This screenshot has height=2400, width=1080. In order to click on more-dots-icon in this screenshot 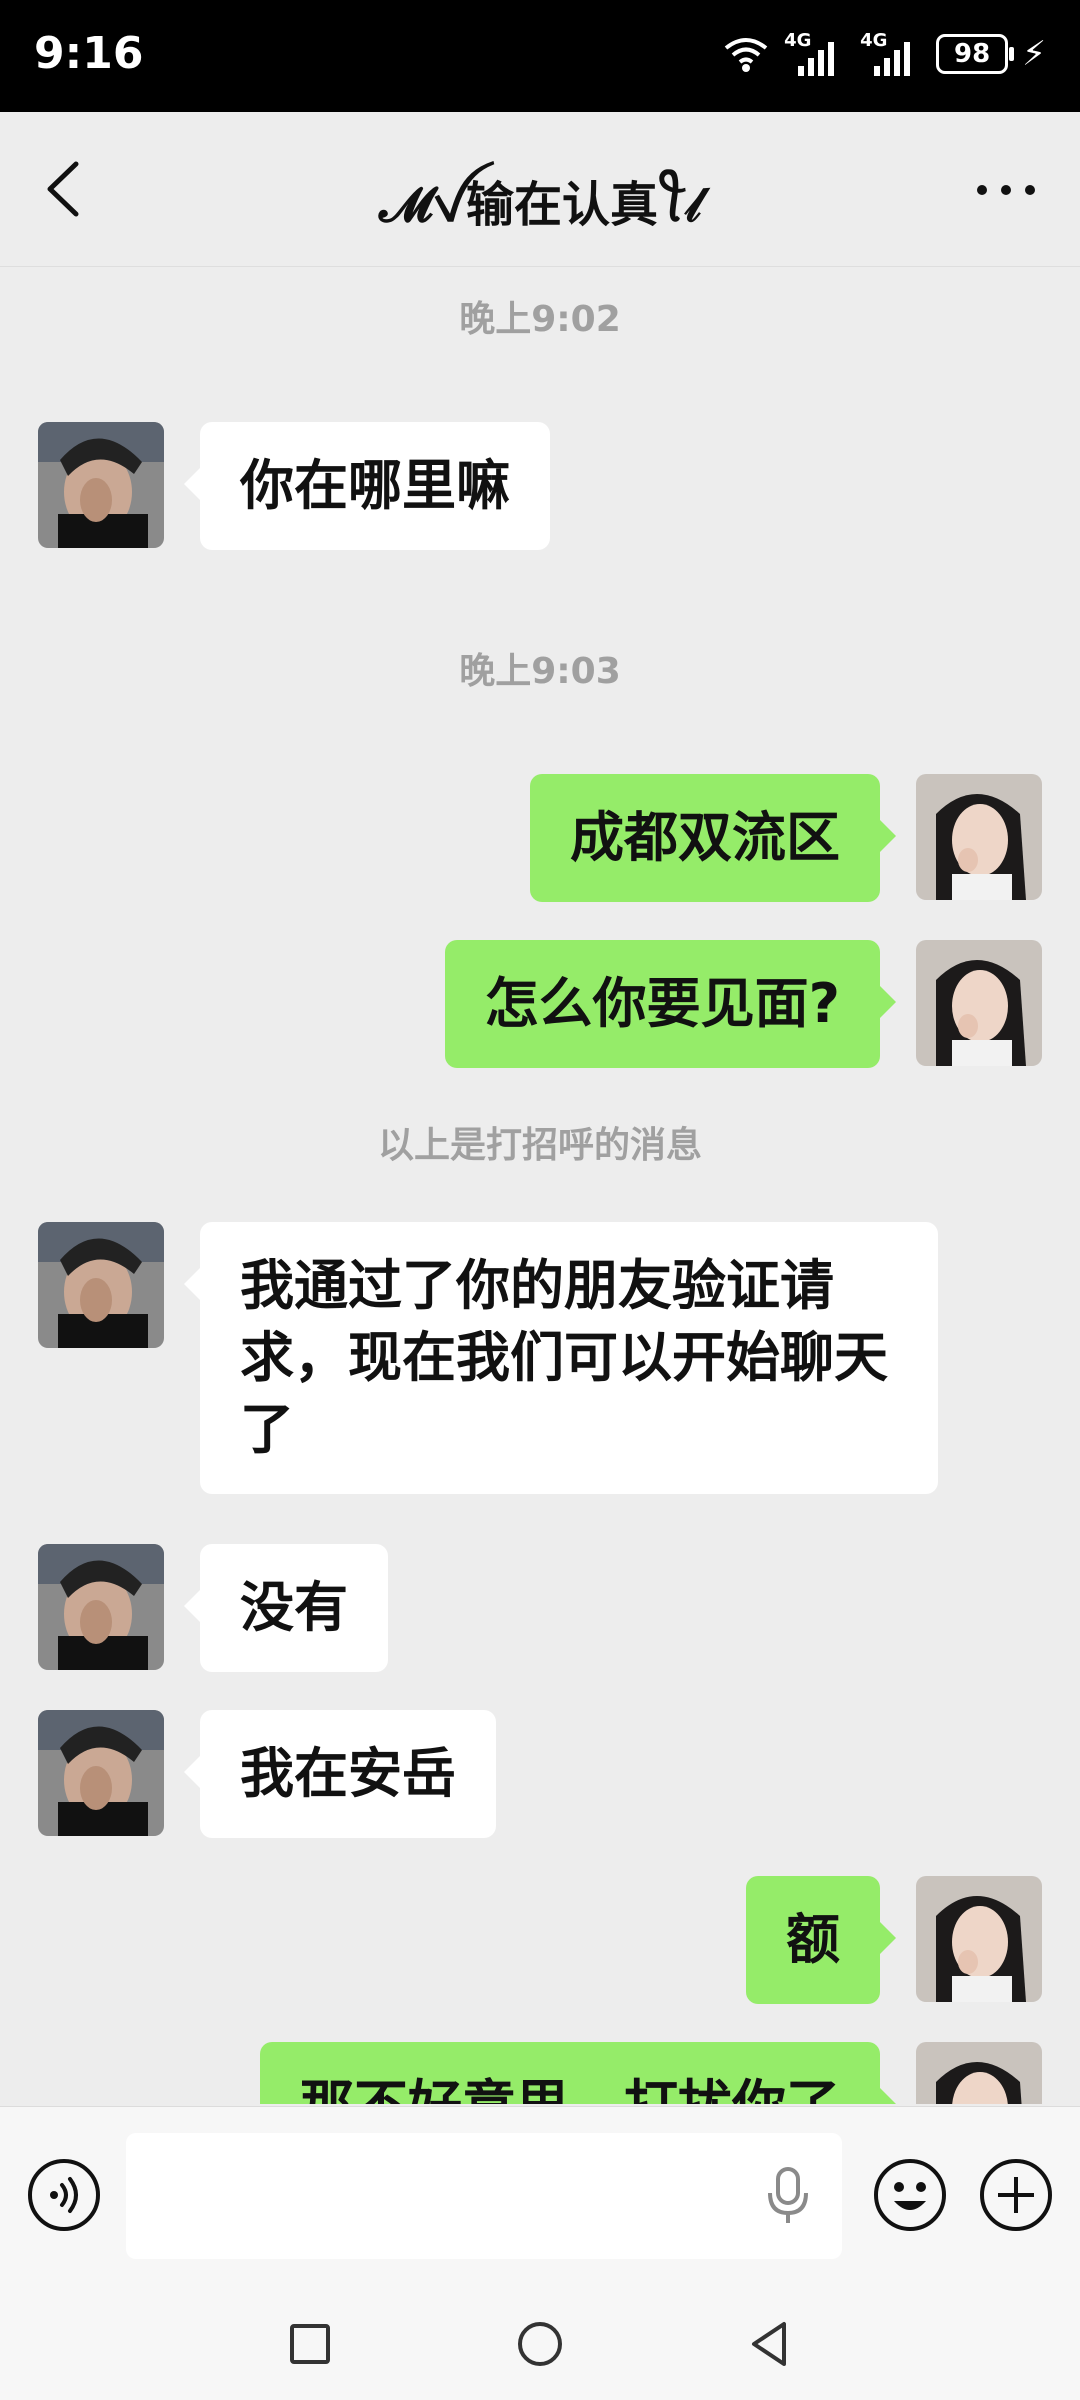, I will do `click(1006, 190)`.